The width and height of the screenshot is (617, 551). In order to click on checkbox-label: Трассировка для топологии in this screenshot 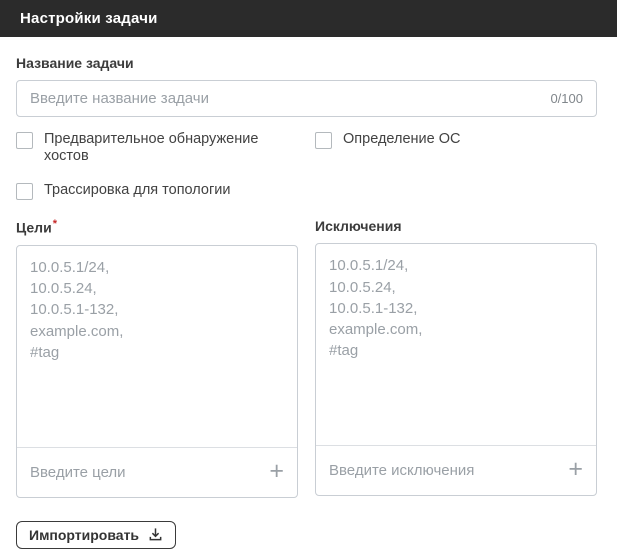, I will do `click(137, 190)`.